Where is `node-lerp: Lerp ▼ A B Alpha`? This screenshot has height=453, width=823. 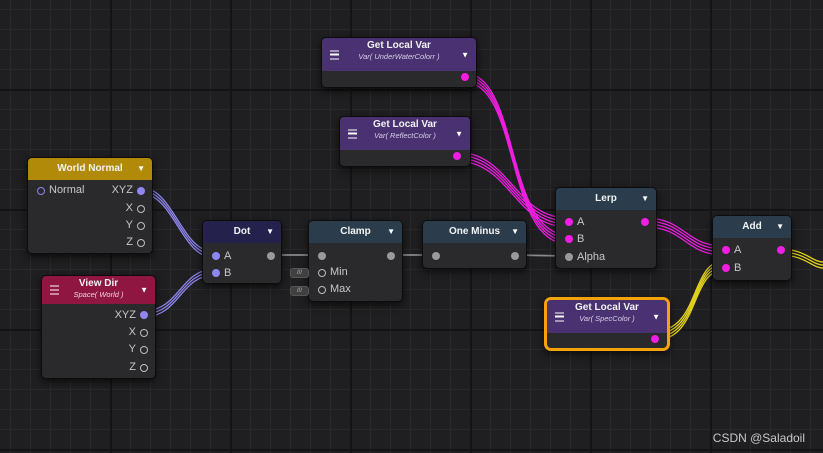
node-lerp: Lerp ▼ A B Alpha is located at coordinates (606, 228).